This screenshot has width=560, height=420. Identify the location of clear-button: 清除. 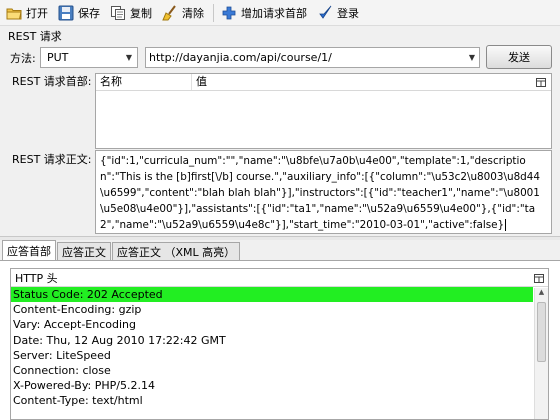
(183, 13).